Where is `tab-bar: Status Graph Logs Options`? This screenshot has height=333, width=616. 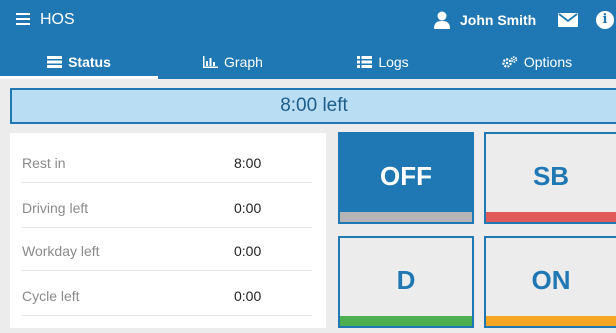
tab-bar: Status Graph Logs Options is located at coordinates (308, 62).